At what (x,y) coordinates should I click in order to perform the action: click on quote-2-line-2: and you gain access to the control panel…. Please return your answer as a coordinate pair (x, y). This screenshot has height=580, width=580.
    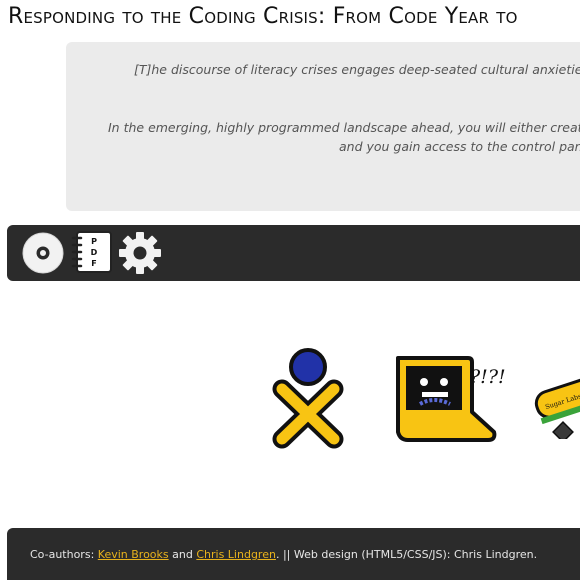
    Looking at the image, I should click on (459, 146).